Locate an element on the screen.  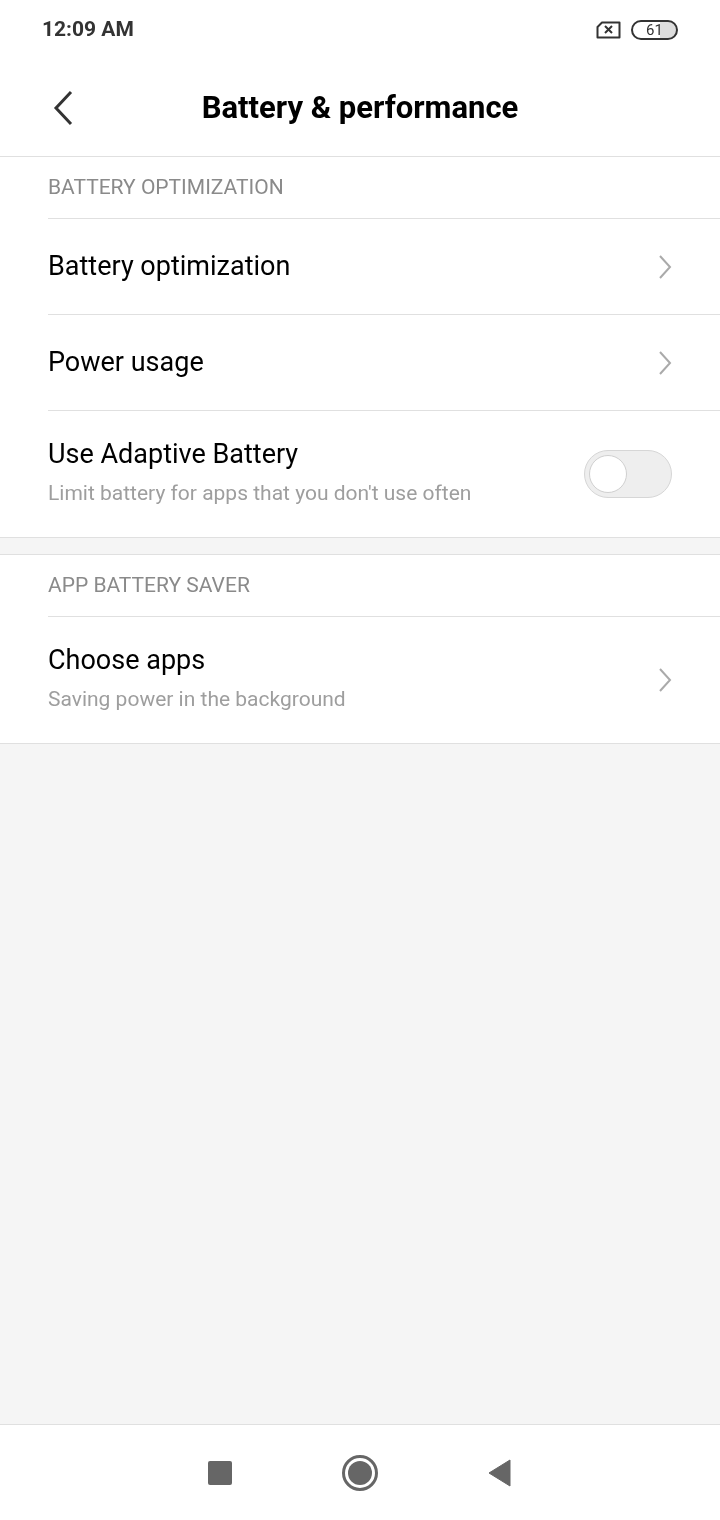
settings-row: Battery optimization is located at coordinates (384, 267).